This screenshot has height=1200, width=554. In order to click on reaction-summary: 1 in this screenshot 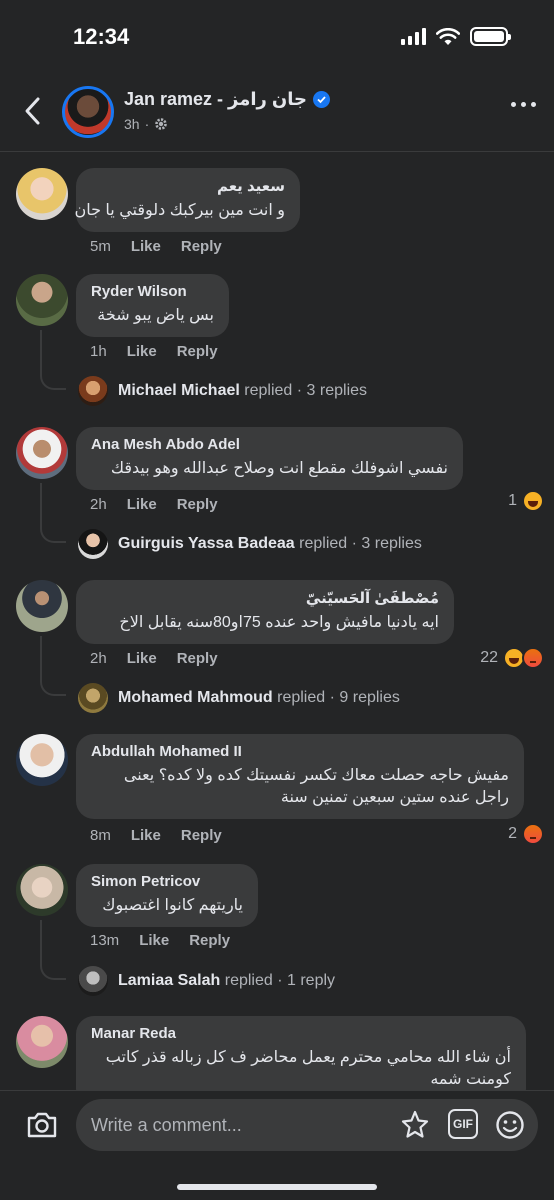, I will do `click(526, 501)`.